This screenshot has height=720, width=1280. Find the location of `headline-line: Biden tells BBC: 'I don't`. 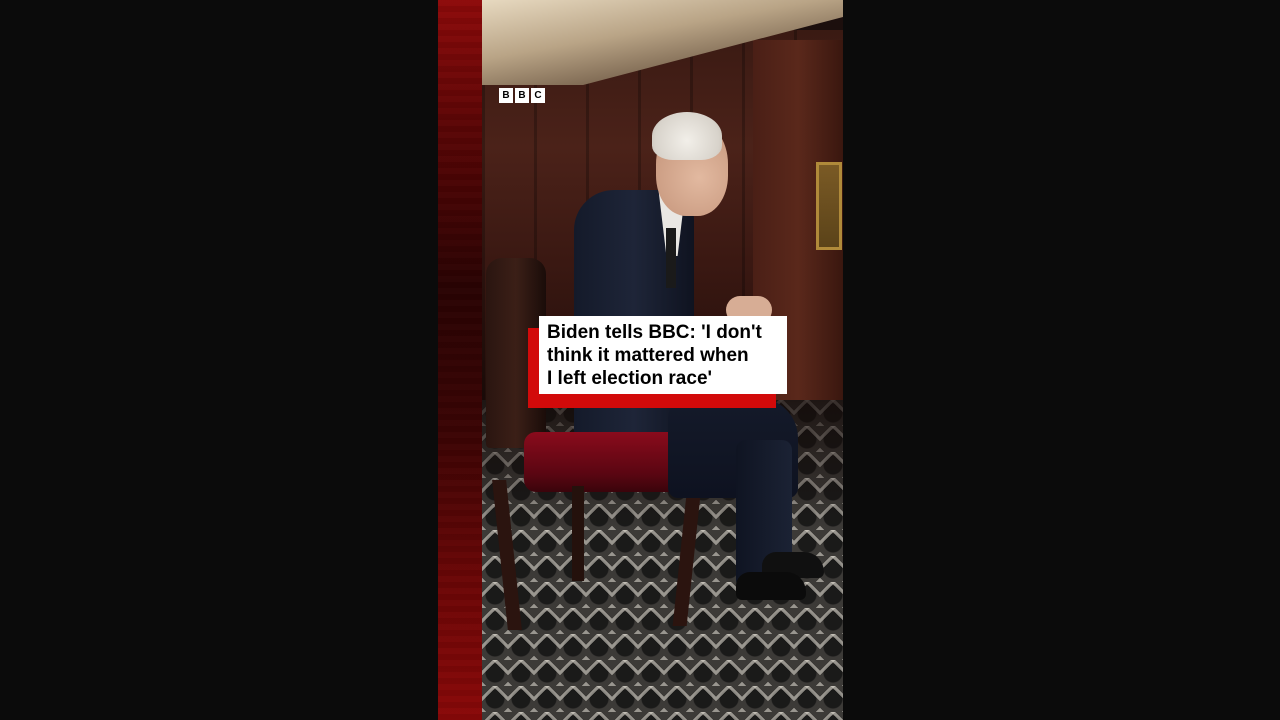

headline-line: Biden tells BBC: 'I don't is located at coordinates (654, 332).